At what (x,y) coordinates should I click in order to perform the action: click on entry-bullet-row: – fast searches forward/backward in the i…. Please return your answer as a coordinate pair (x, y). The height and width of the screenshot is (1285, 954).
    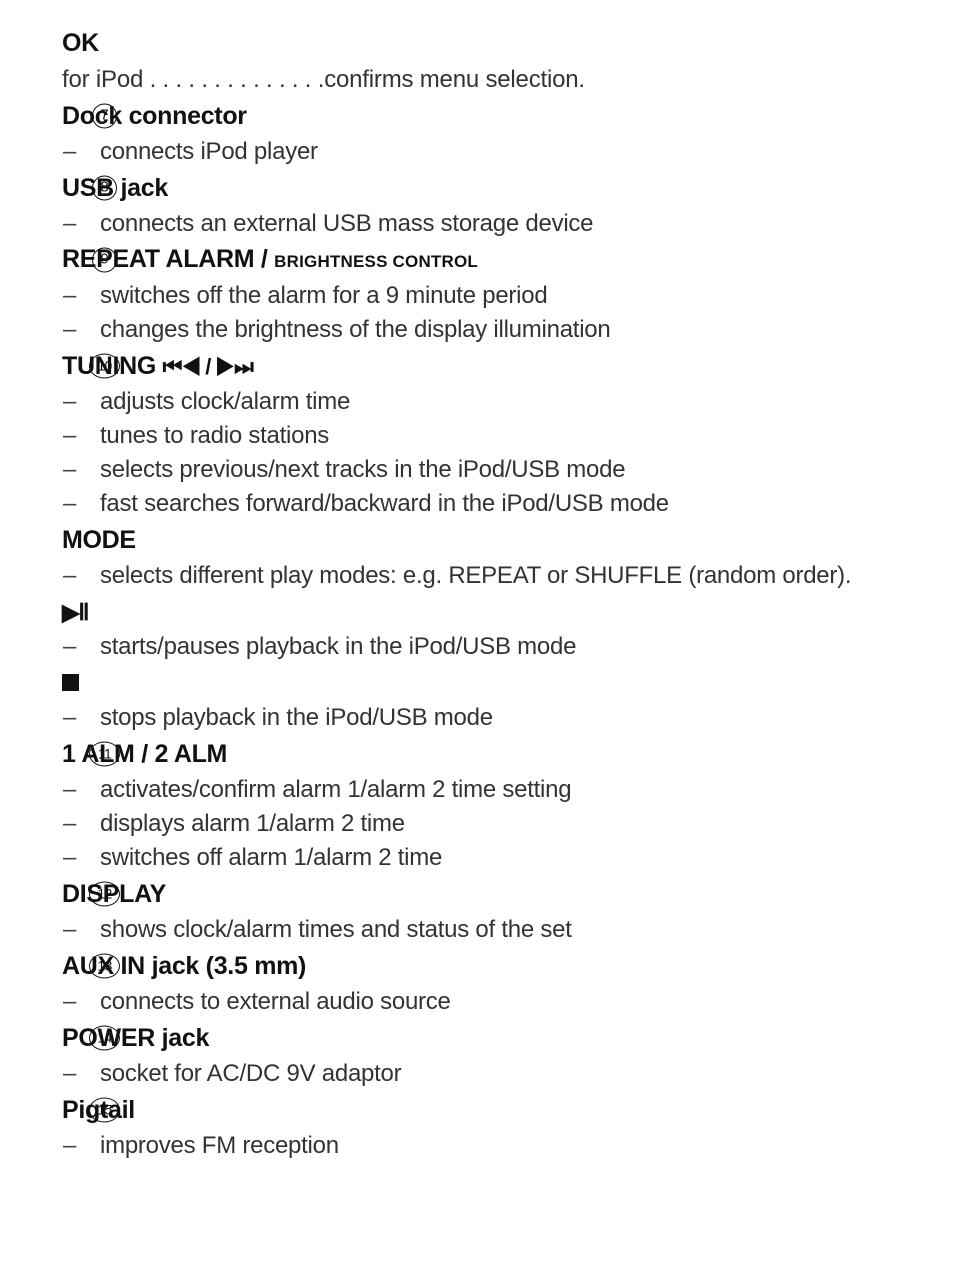
    Looking at the image, I should click on (508, 504).